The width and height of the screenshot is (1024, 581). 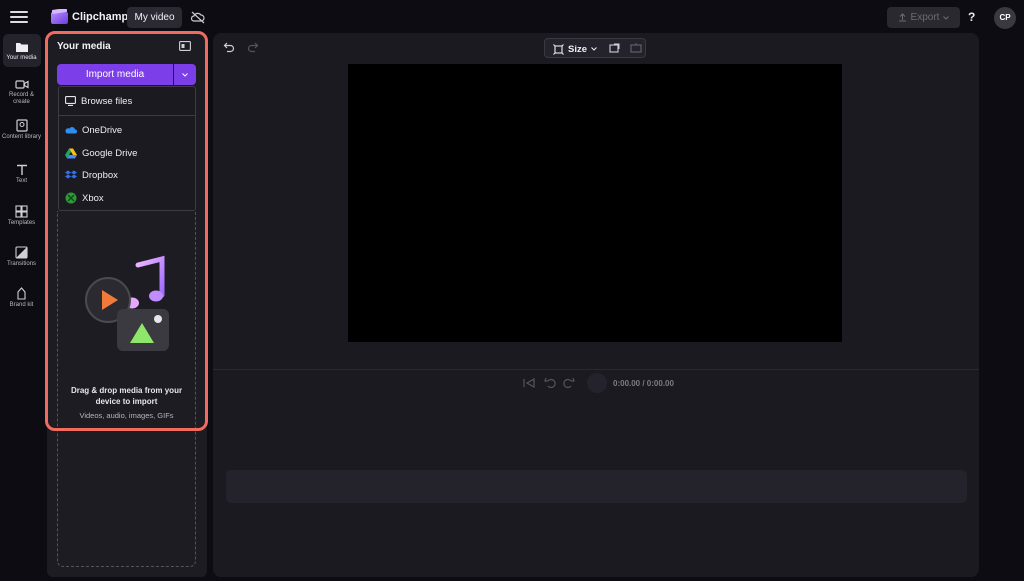 What do you see at coordinates (529, 383) in the screenshot?
I see `skip-back-icon` at bounding box center [529, 383].